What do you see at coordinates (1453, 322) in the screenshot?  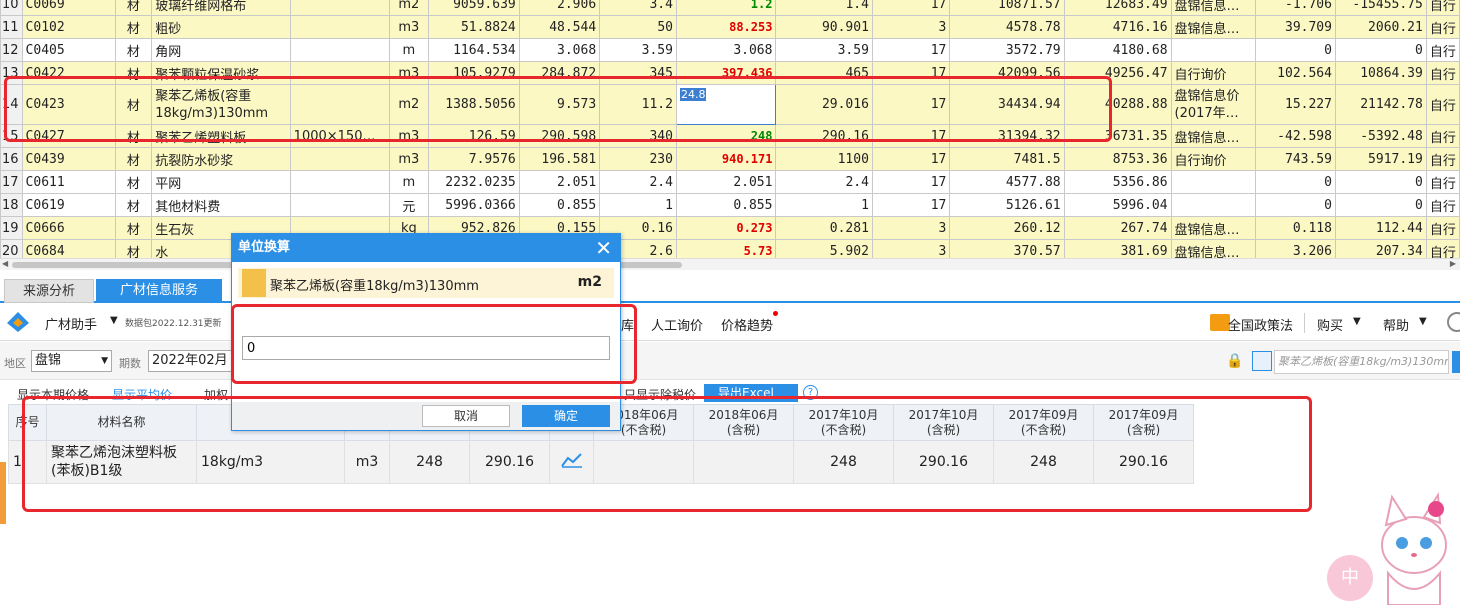 I see `user-icon` at bounding box center [1453, 322].